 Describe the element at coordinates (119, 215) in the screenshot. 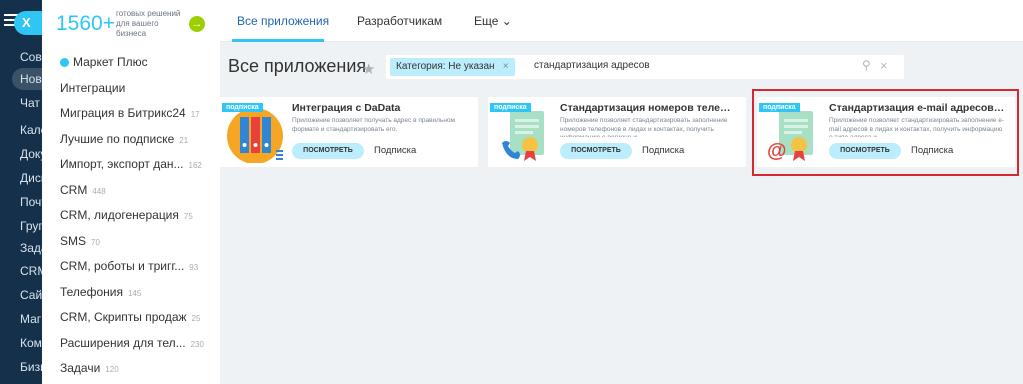

I see `category-label: CRM, лидогенерация` at that location.